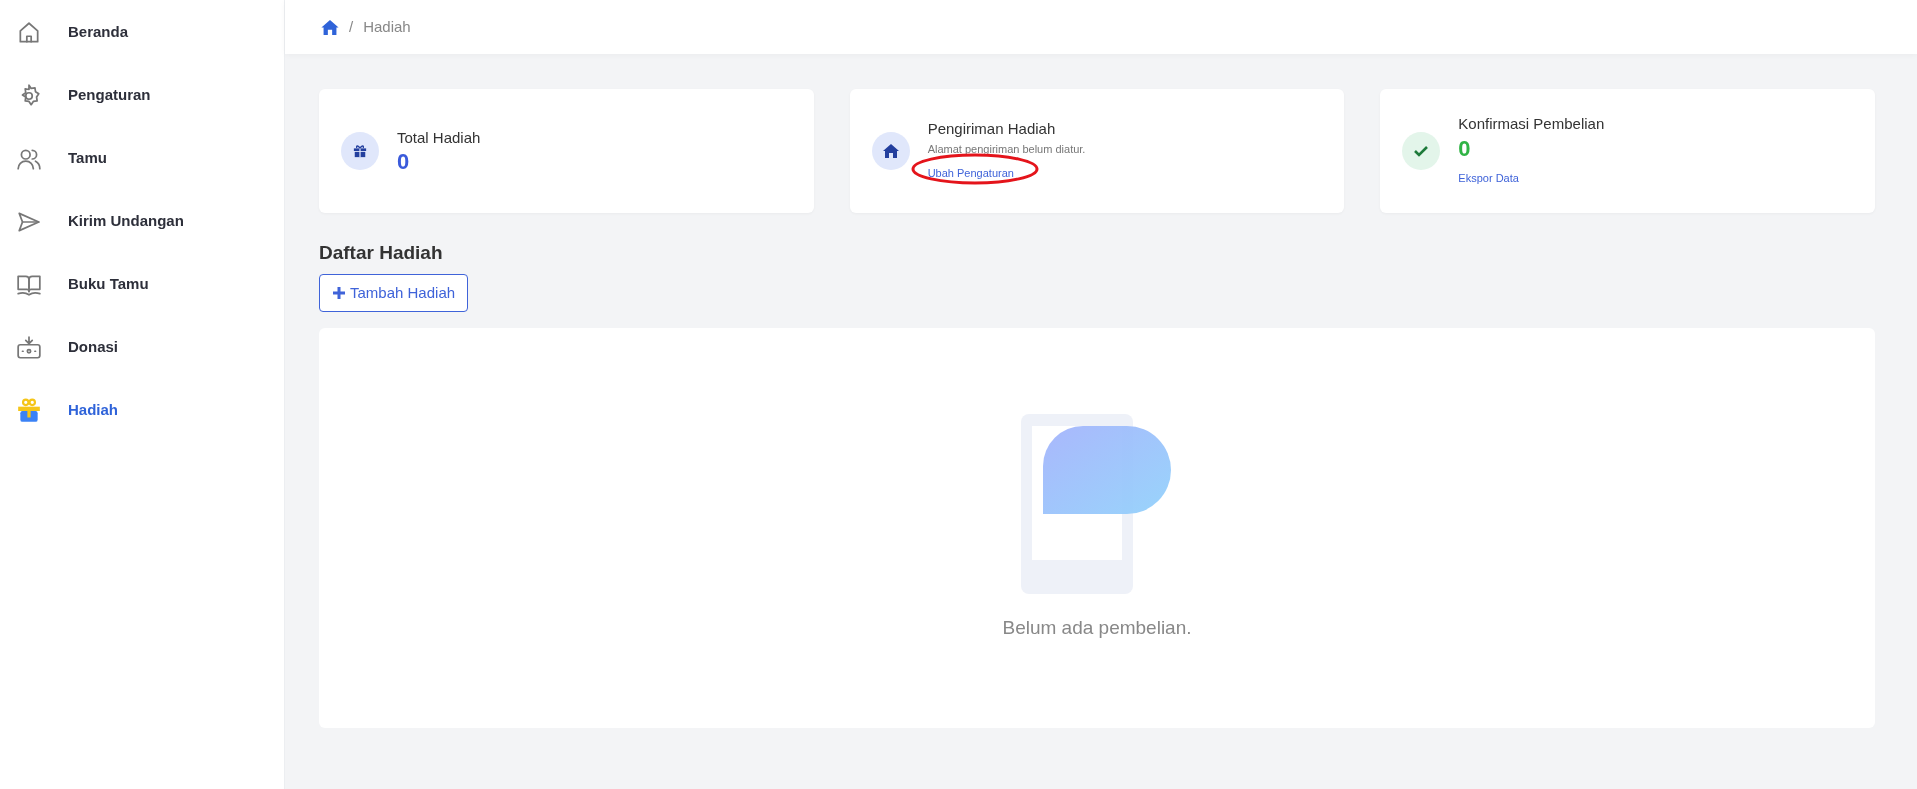 The width and height of the screenshot is (1917, 789). Describe the element at coordinates (142, 284) in the screenshot. I see `sidebar-item: Buku Tamu` at that location.